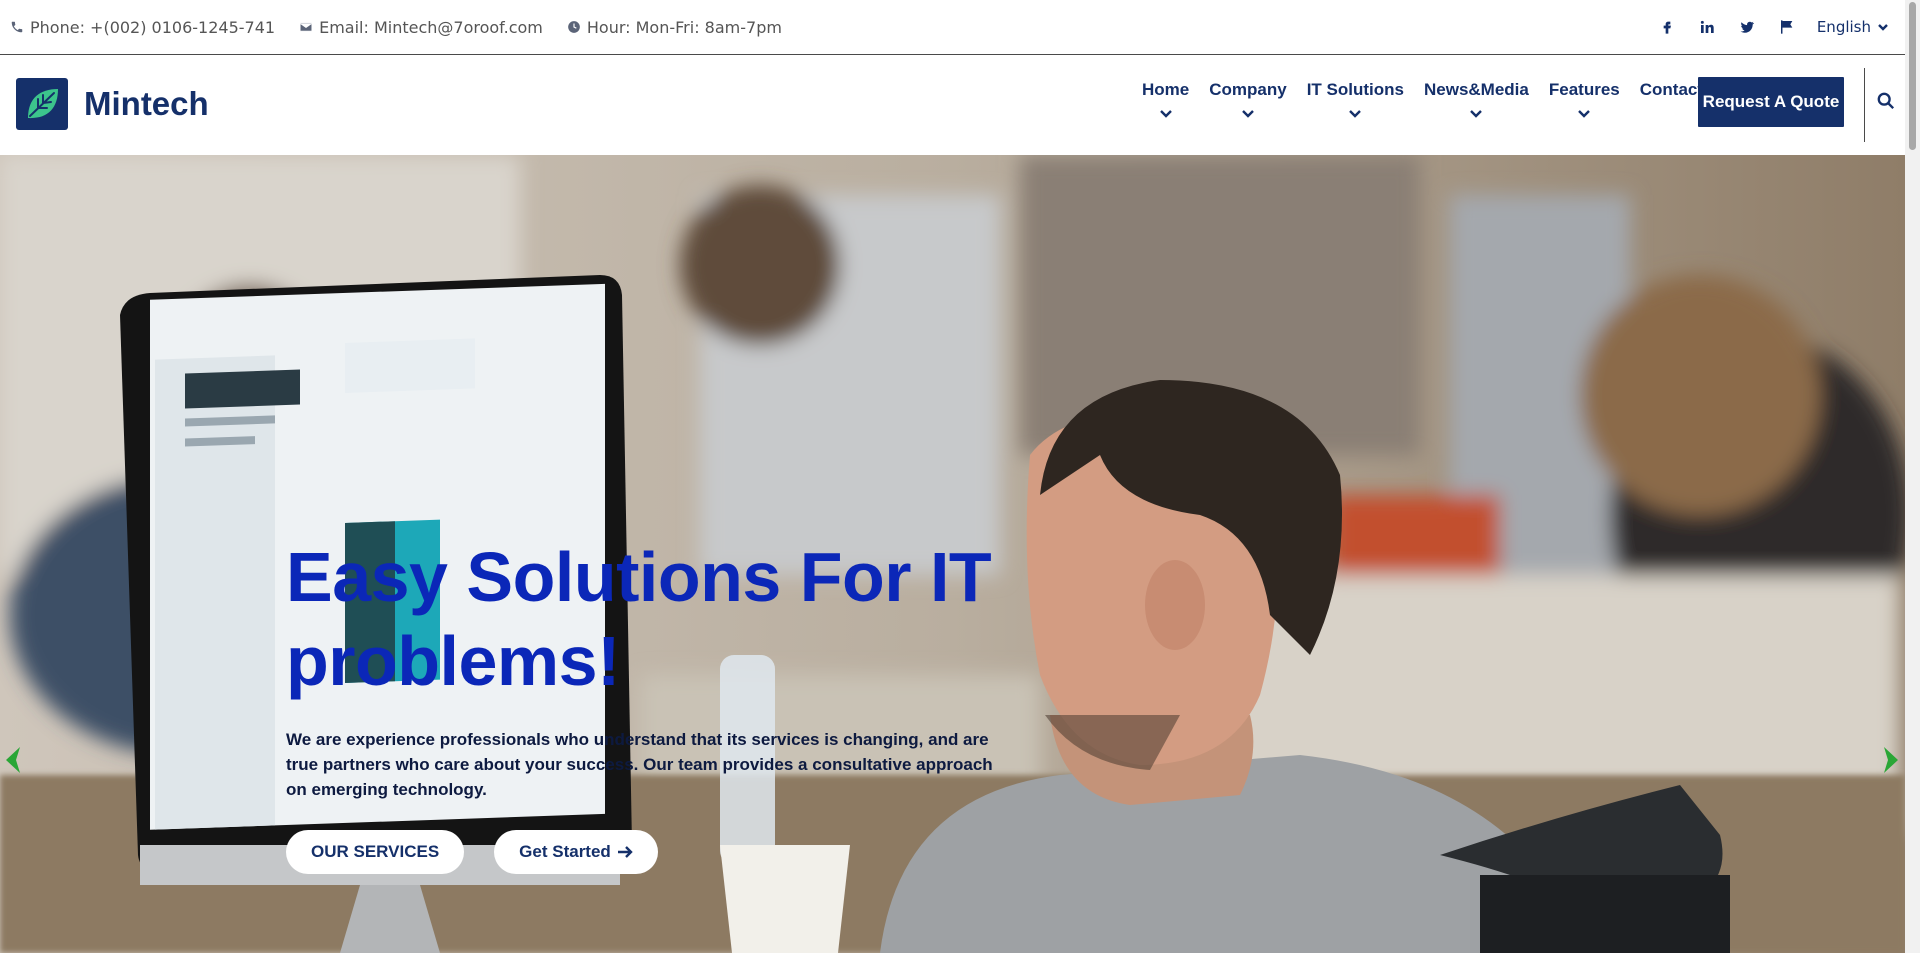  Describe the element at coordinates (1476, 89) in the screenshot. I see `nav-label: News&Media` at that location.